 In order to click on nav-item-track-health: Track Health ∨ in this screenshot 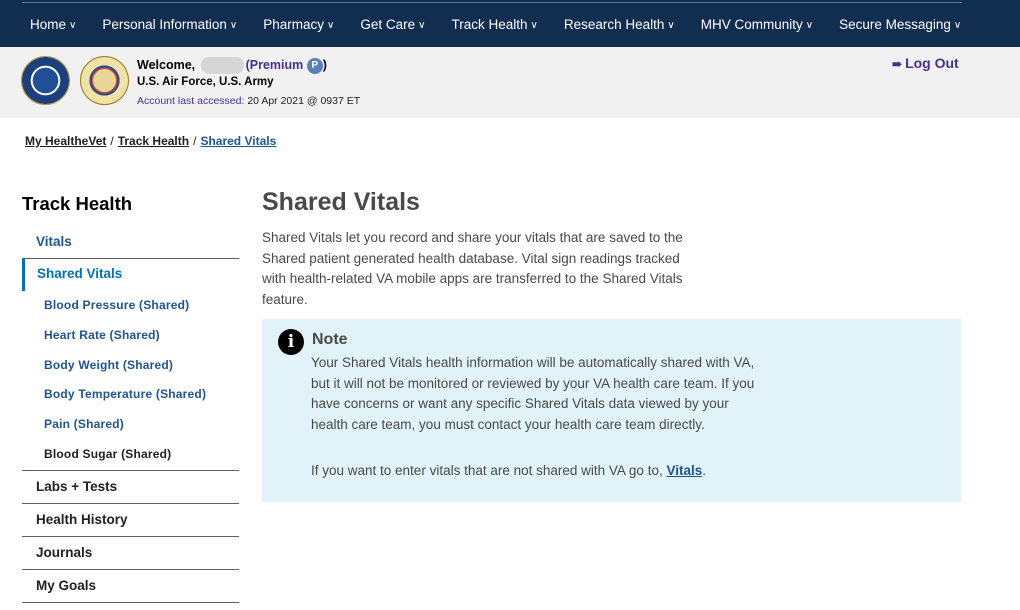, I will do `click(494, 24)`.